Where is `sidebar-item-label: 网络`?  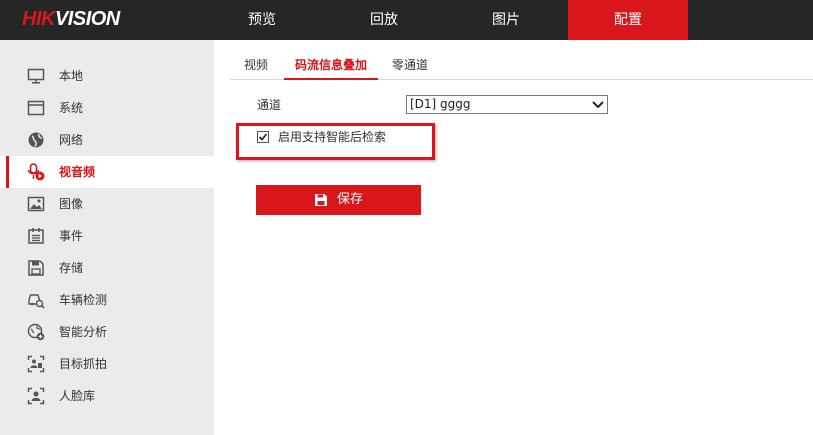
sidebar-item-label: 网络 is located at coordinates (71, 140).